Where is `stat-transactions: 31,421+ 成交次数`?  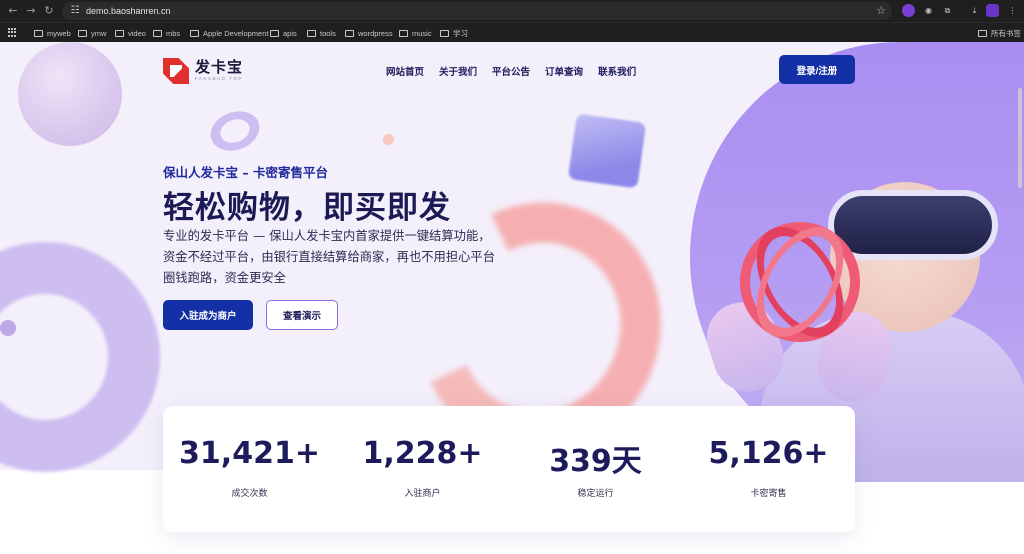
stat-transactions: 31,421+ 成交次数 is located at coordinates (249, 469).